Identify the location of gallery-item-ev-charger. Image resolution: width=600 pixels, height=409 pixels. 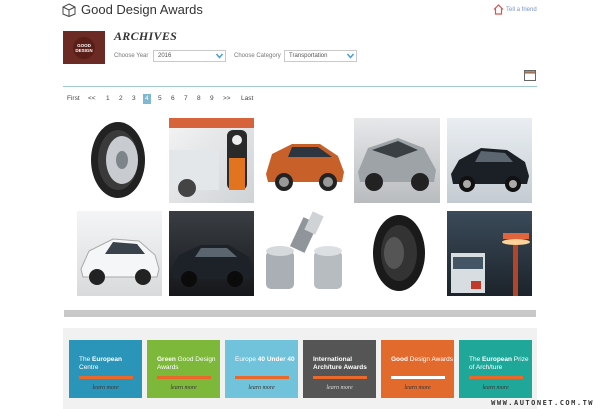
(211, 160).